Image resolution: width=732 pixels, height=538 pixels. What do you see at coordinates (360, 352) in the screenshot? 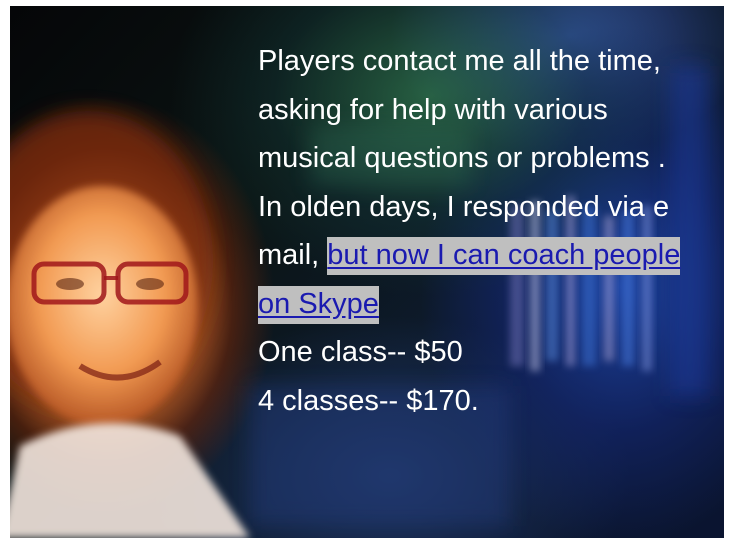
I see `price-single-class: One class-- $50` at bounding box center [360, 352].